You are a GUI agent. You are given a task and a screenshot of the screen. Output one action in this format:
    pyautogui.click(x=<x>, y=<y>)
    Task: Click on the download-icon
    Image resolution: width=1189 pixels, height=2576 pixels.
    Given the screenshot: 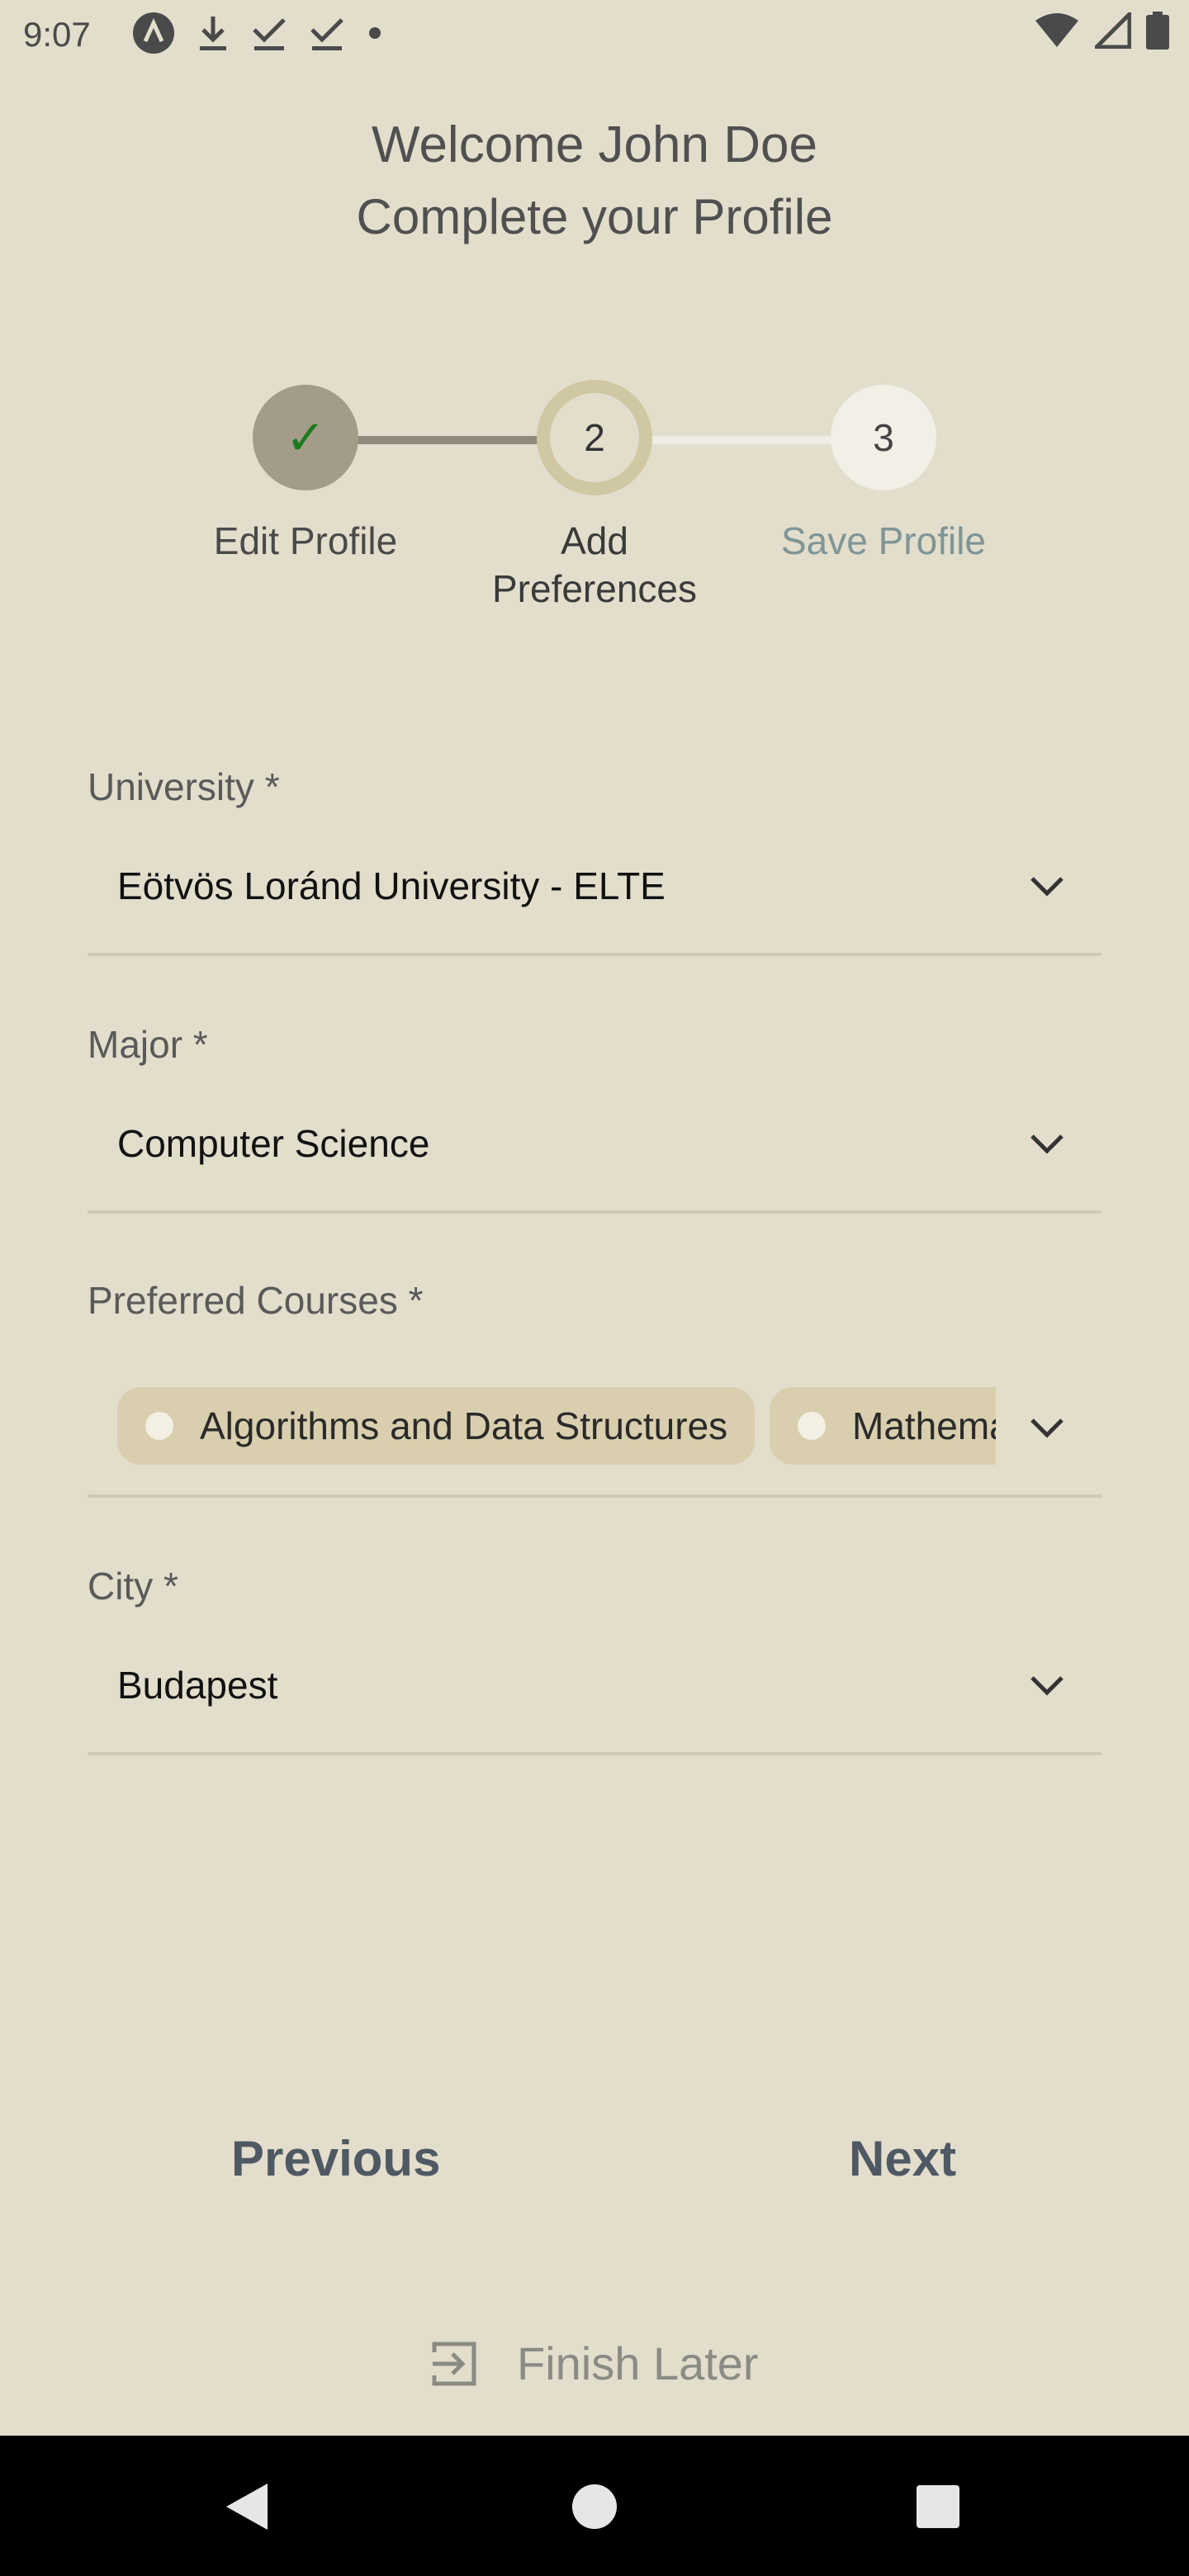 What is the action you would take?
    pyautogui.click(x=213, y=33)
    